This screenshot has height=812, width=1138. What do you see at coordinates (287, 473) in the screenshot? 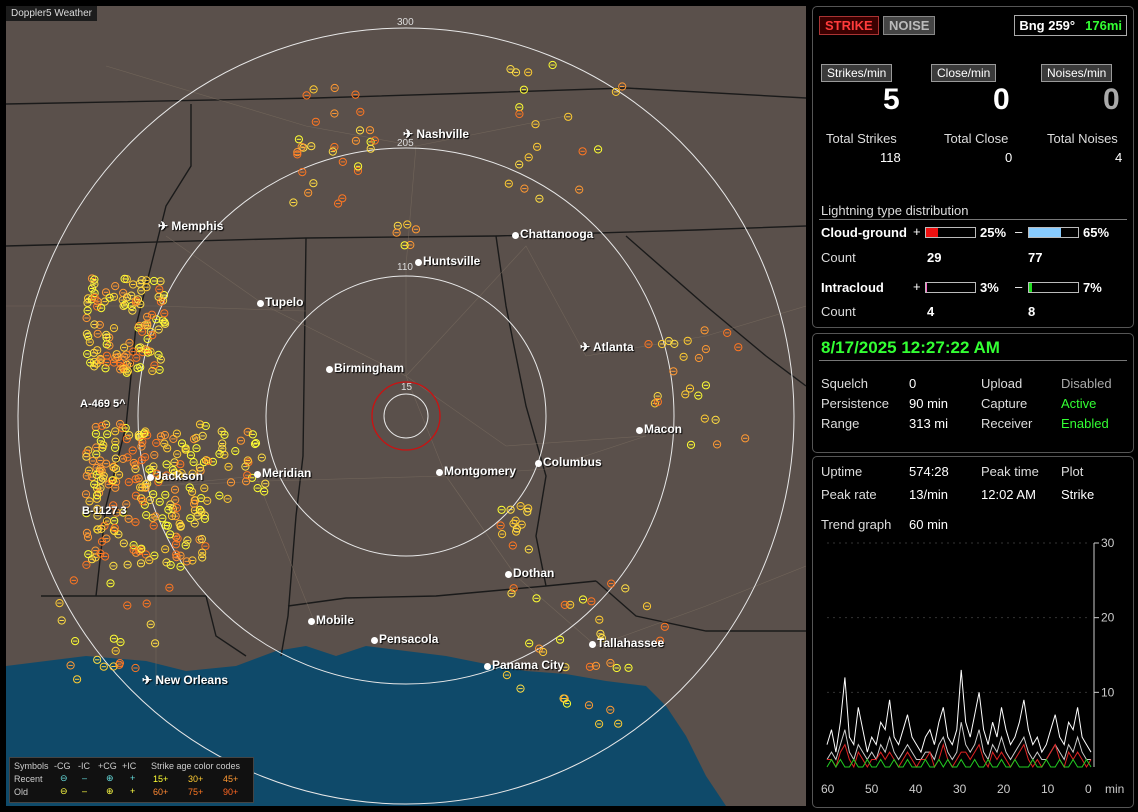
I see `city-label-meridian: Meridian` at bounding box center [287, 473].